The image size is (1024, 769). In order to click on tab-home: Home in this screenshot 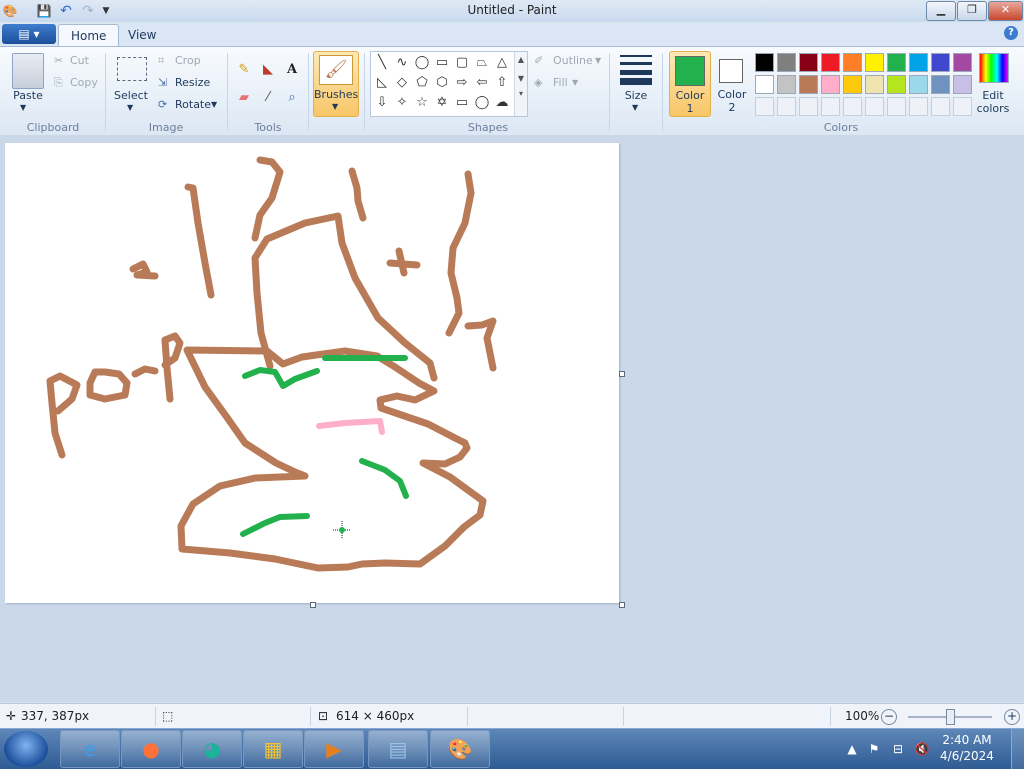, I will do `click(89, 35)`.